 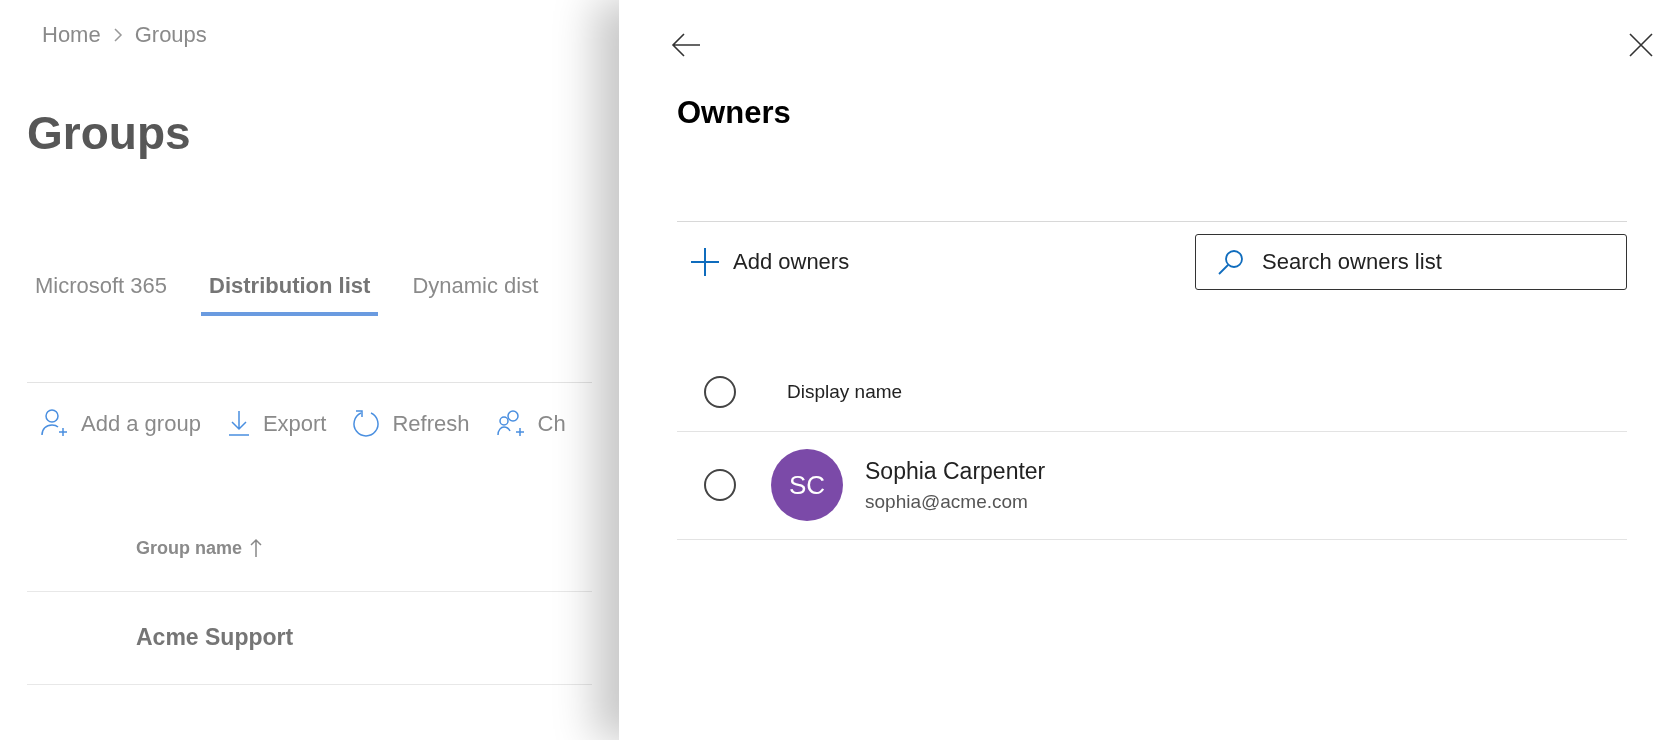 I want to click on select-all-radio, so click(x=720, y=392).